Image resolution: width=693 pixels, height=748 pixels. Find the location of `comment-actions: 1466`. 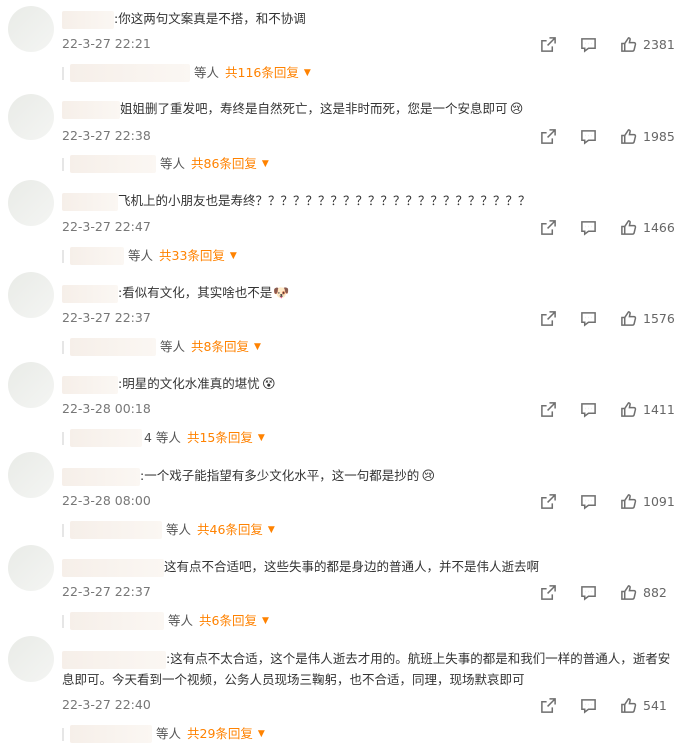

comment-actions: 1466 is located at coordinates (609, 227).